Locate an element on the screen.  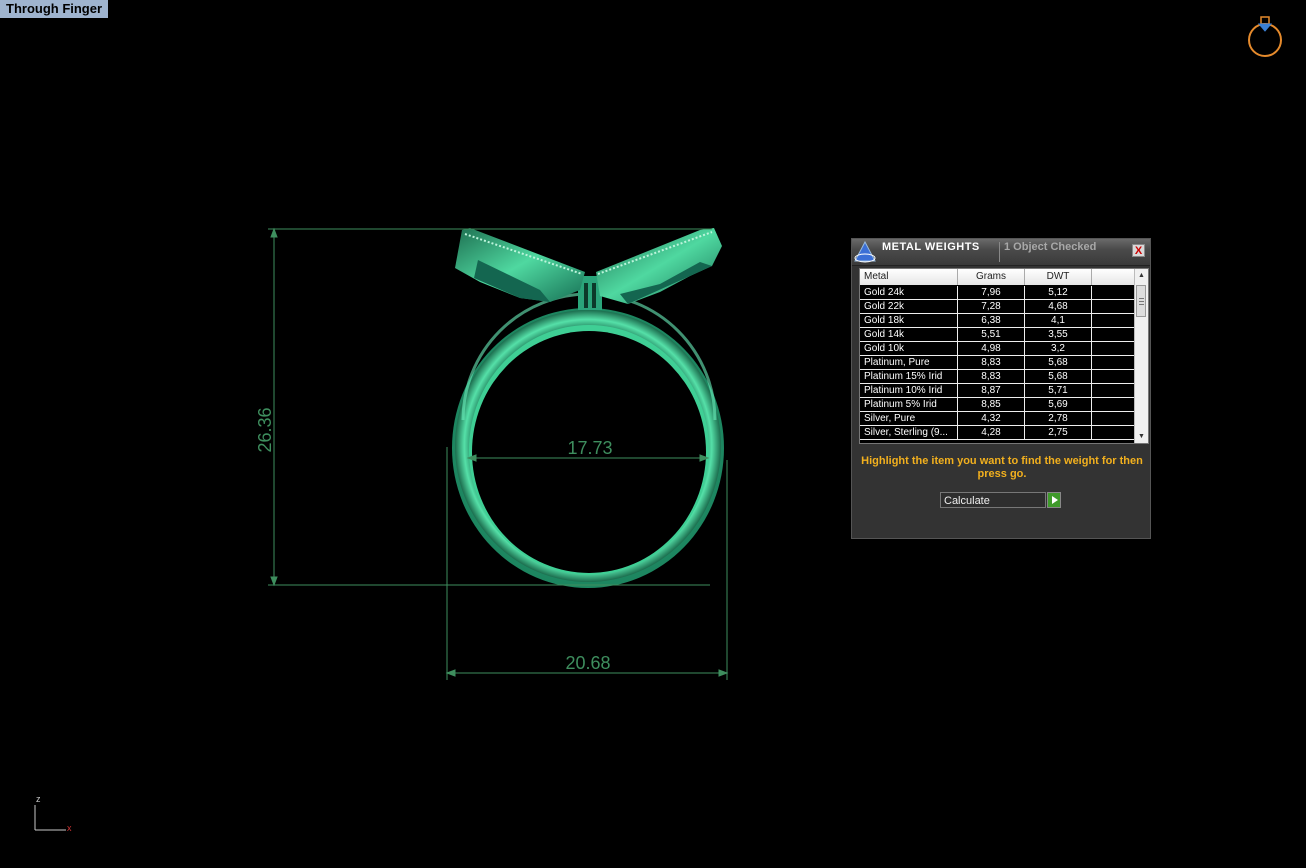
metal-cell: Platinum 15% Irid is located at coordinates (909, 376).